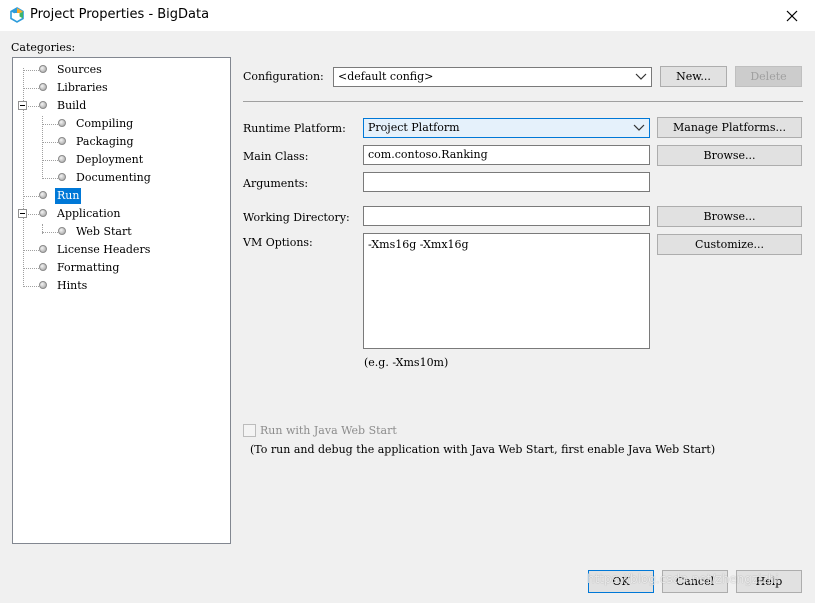 This screenshot has height=603, width=815. Describe the element at coordinates (768, 76) in the screenshot. I see `delete-configuration-button: Delete` at that location.